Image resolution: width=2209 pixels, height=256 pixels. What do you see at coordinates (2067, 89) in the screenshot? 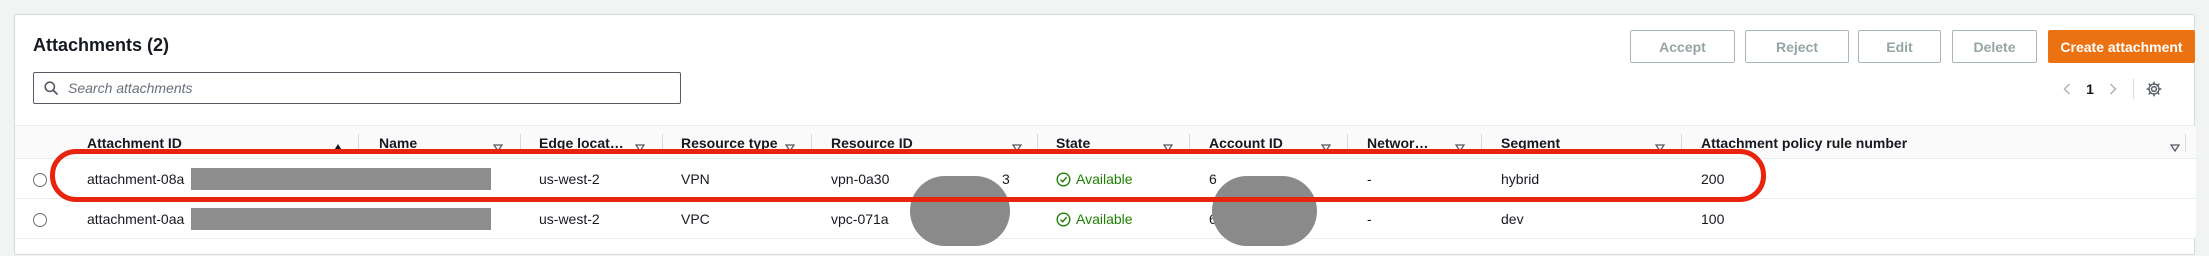
I see `chevron-left-icon` at bounding box center [2067, 89].